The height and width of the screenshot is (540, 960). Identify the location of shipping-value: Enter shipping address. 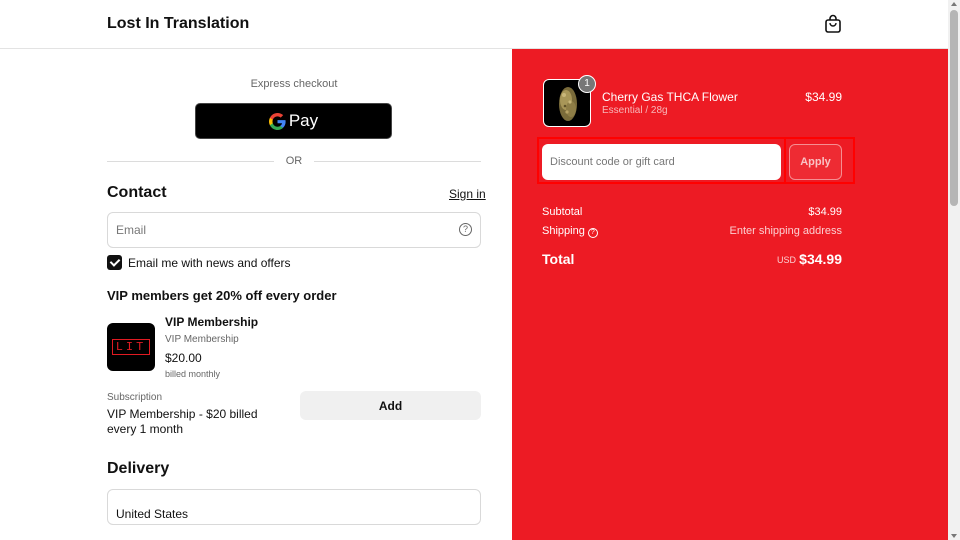
(785, 231).